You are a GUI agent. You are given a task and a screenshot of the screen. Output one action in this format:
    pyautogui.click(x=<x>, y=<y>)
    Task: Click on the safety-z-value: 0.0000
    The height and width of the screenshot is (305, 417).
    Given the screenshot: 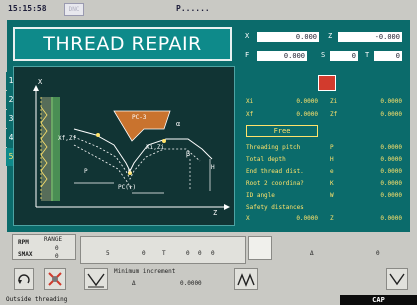 What is the action you would take?
    pyautogui.click(x=377, y=218)
    